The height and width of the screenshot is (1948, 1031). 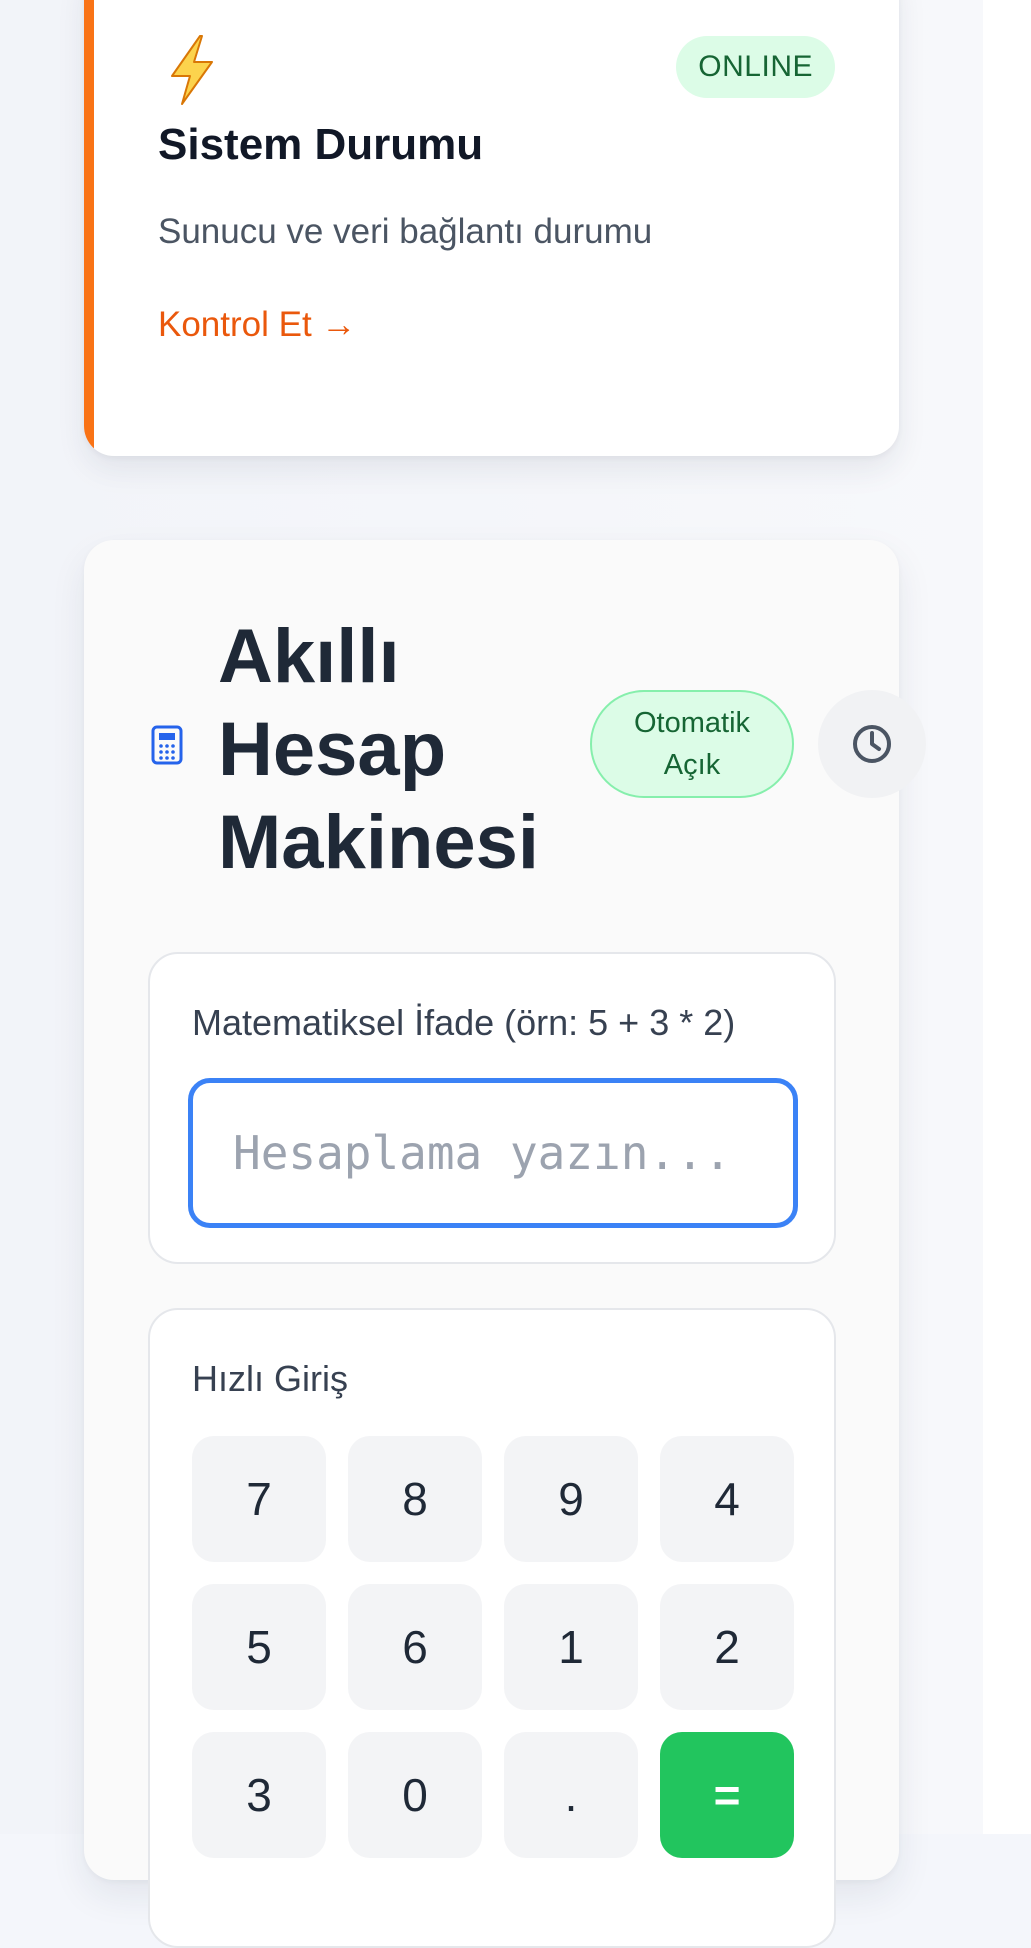 I want to click on check-status-link: Kontrol Et →, so click(x=257, y=325).